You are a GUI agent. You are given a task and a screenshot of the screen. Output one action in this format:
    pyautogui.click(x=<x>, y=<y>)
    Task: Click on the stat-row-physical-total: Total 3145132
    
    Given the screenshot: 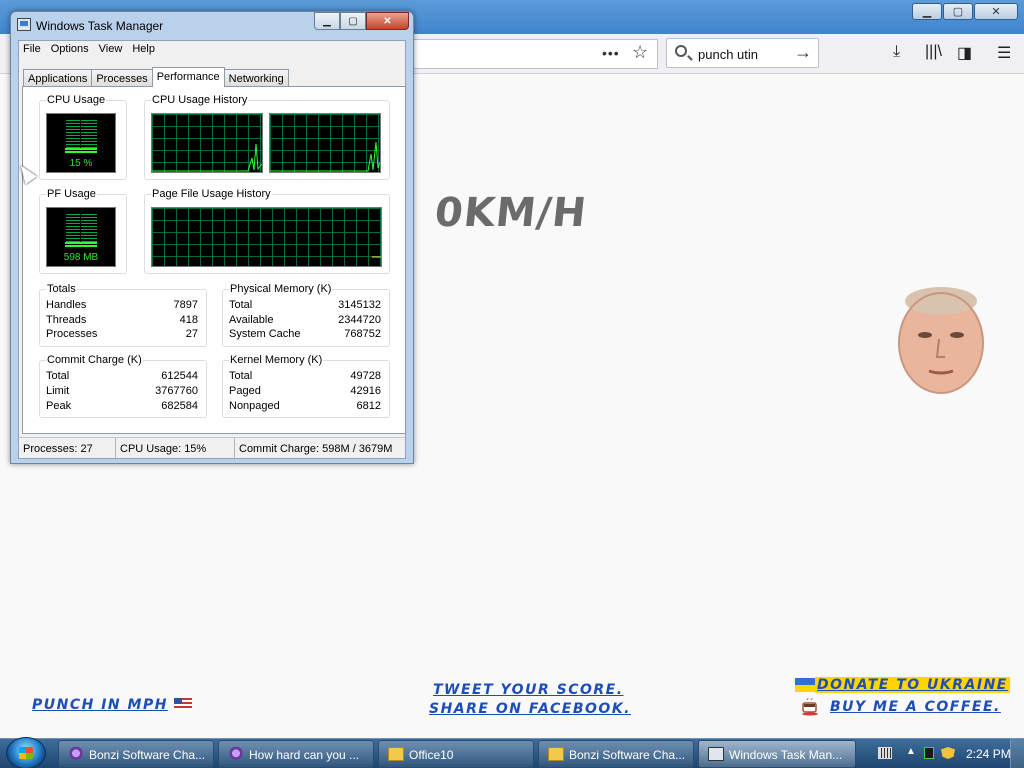 What is the action you would take?
    pyautogui.click(x=305, y=306)
    